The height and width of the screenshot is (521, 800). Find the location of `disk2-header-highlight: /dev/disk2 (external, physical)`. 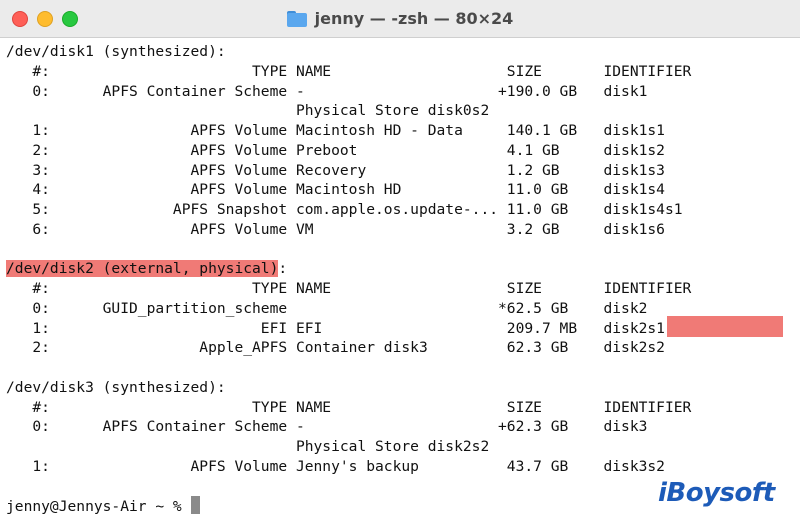

disk2-header-highlight: /dev/disk2 (external, physical) is located at coordinates (142, 268).